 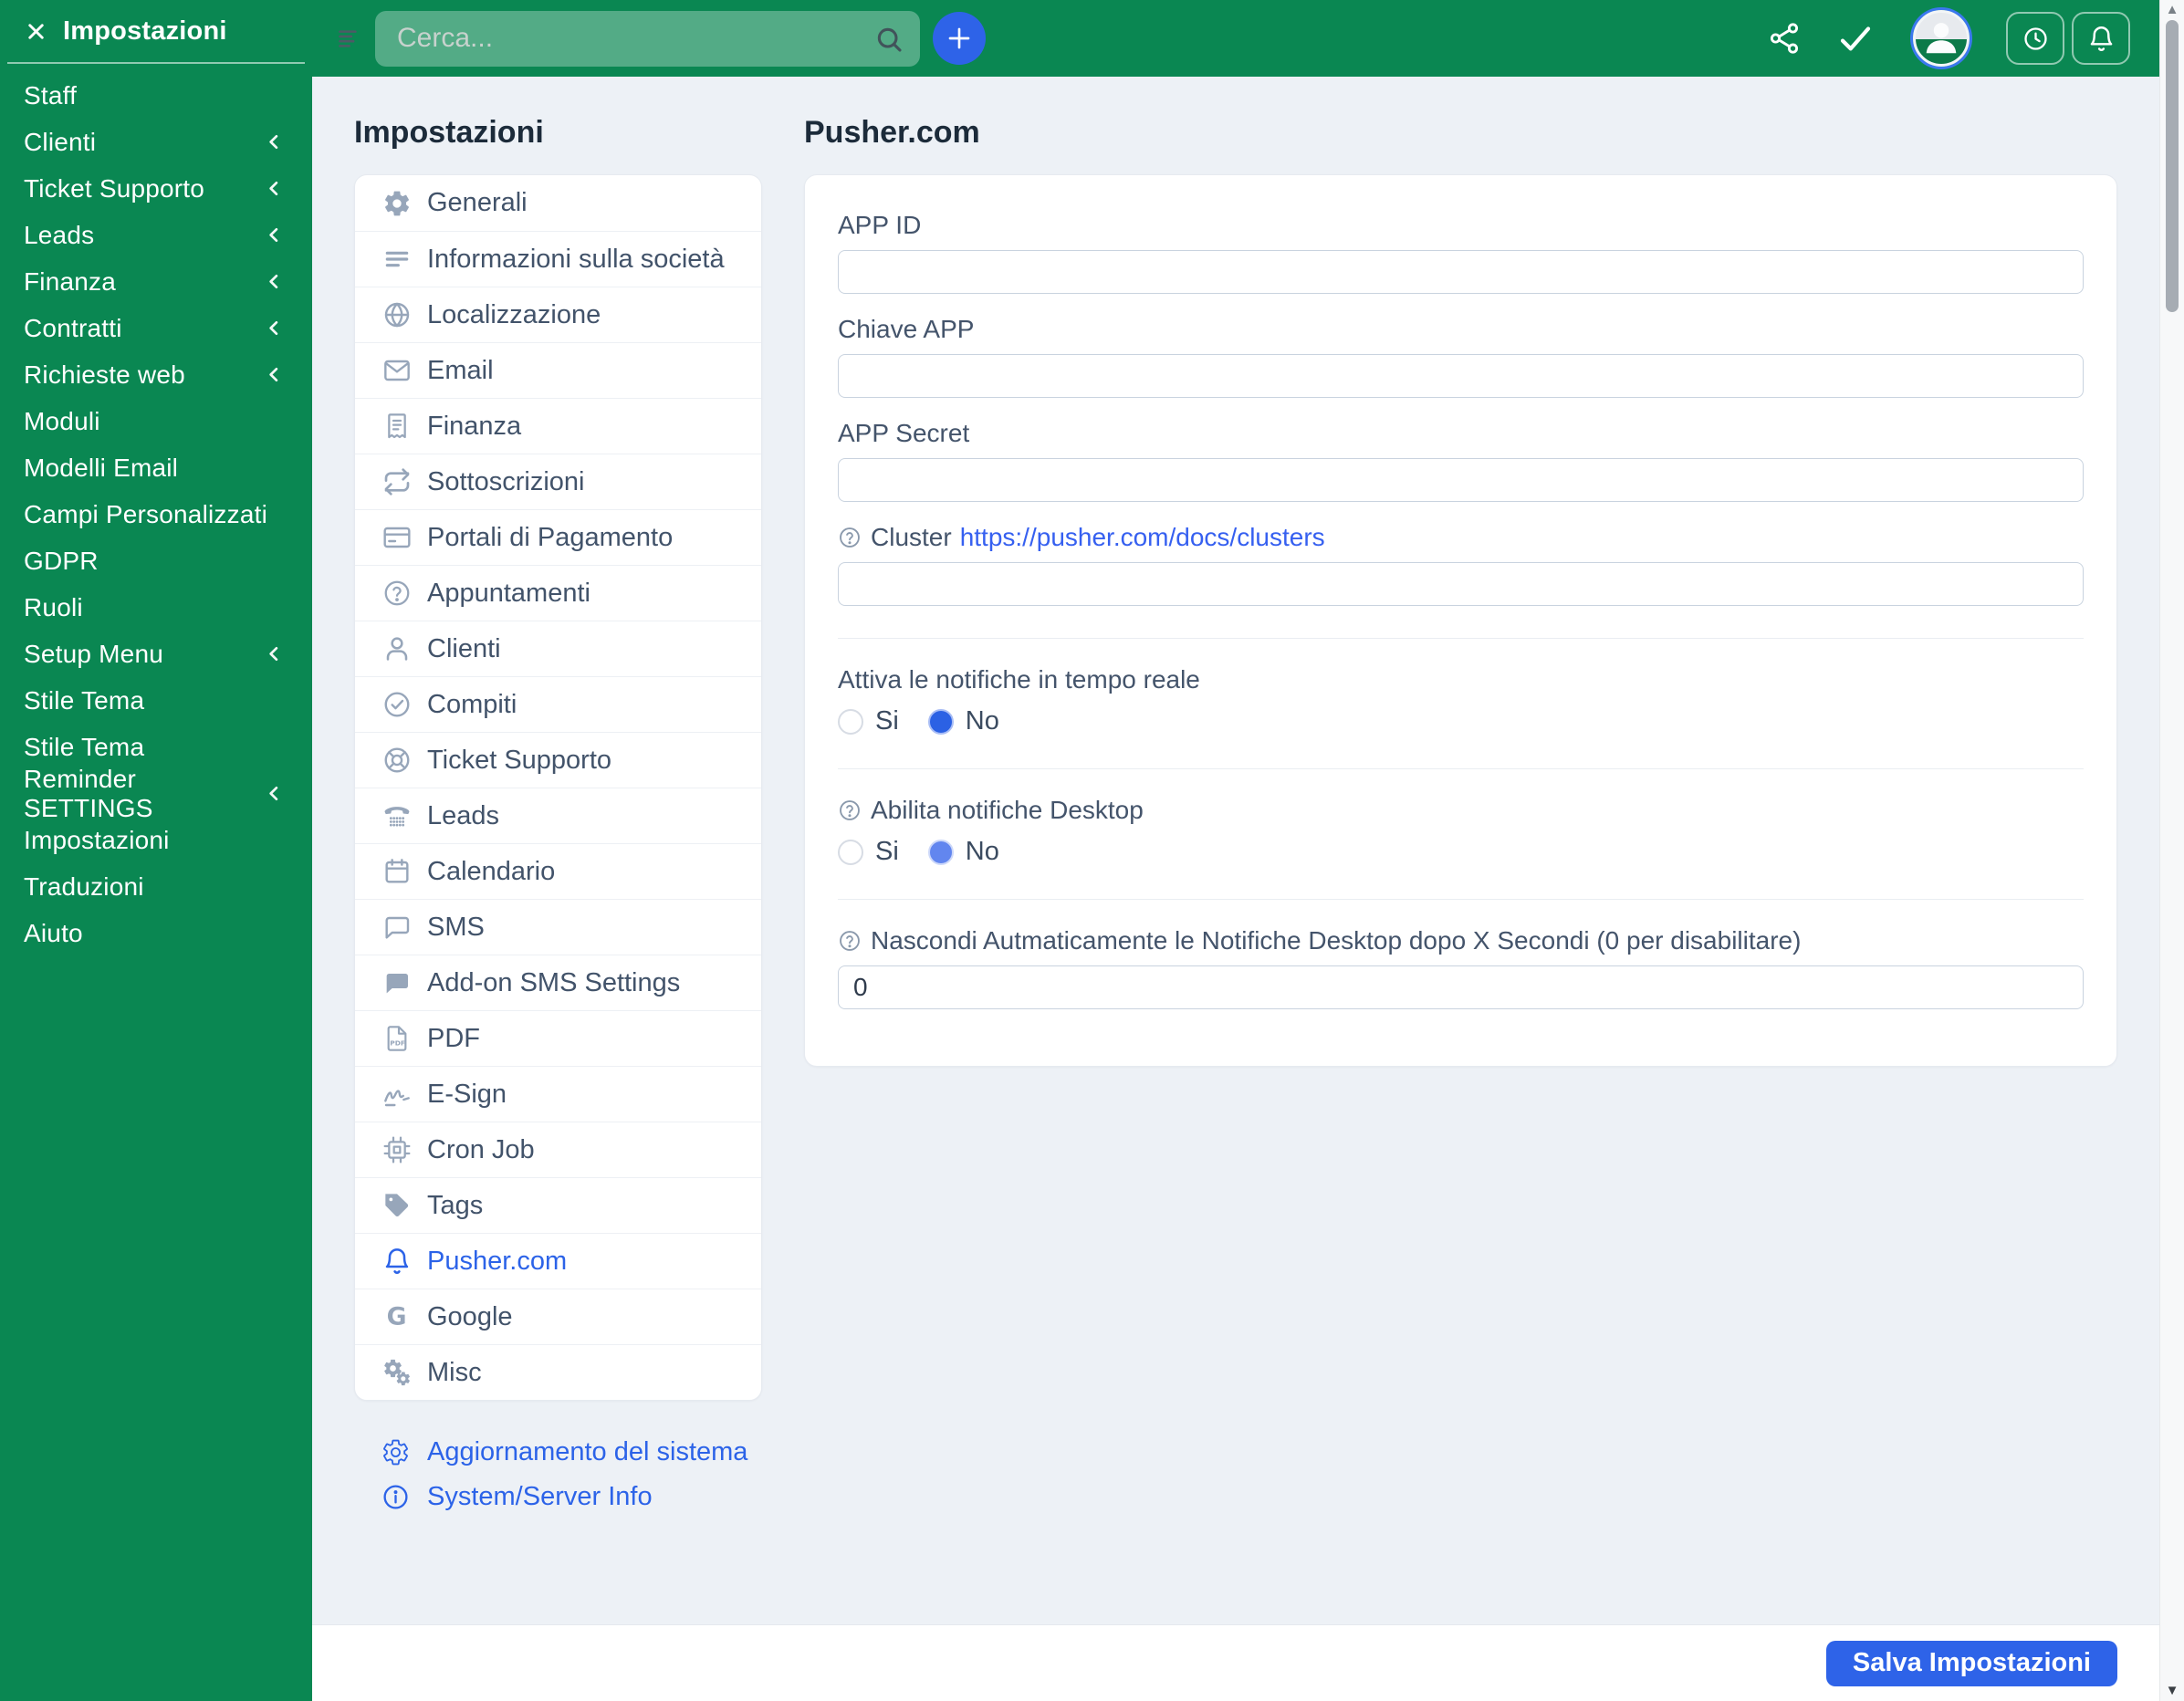 I want to click on sidebar-item-clienti: Clienti, so click(x=156, y=142).